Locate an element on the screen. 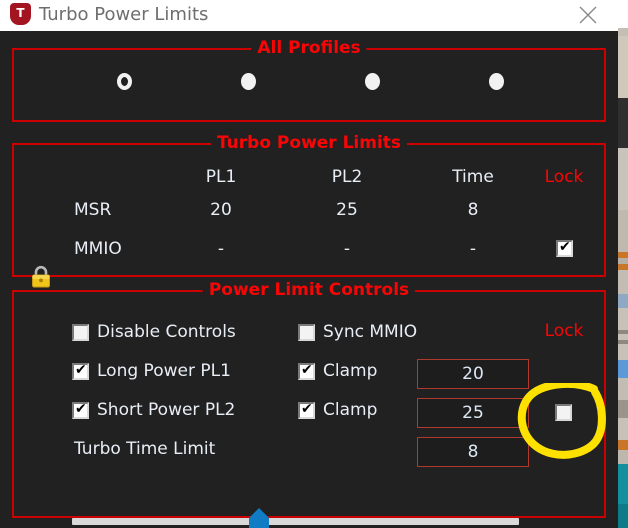 The height and width of the screenshot is (528, 628). long-power-pl1-checkbox: ✔ is located at coordinates (80, 371).